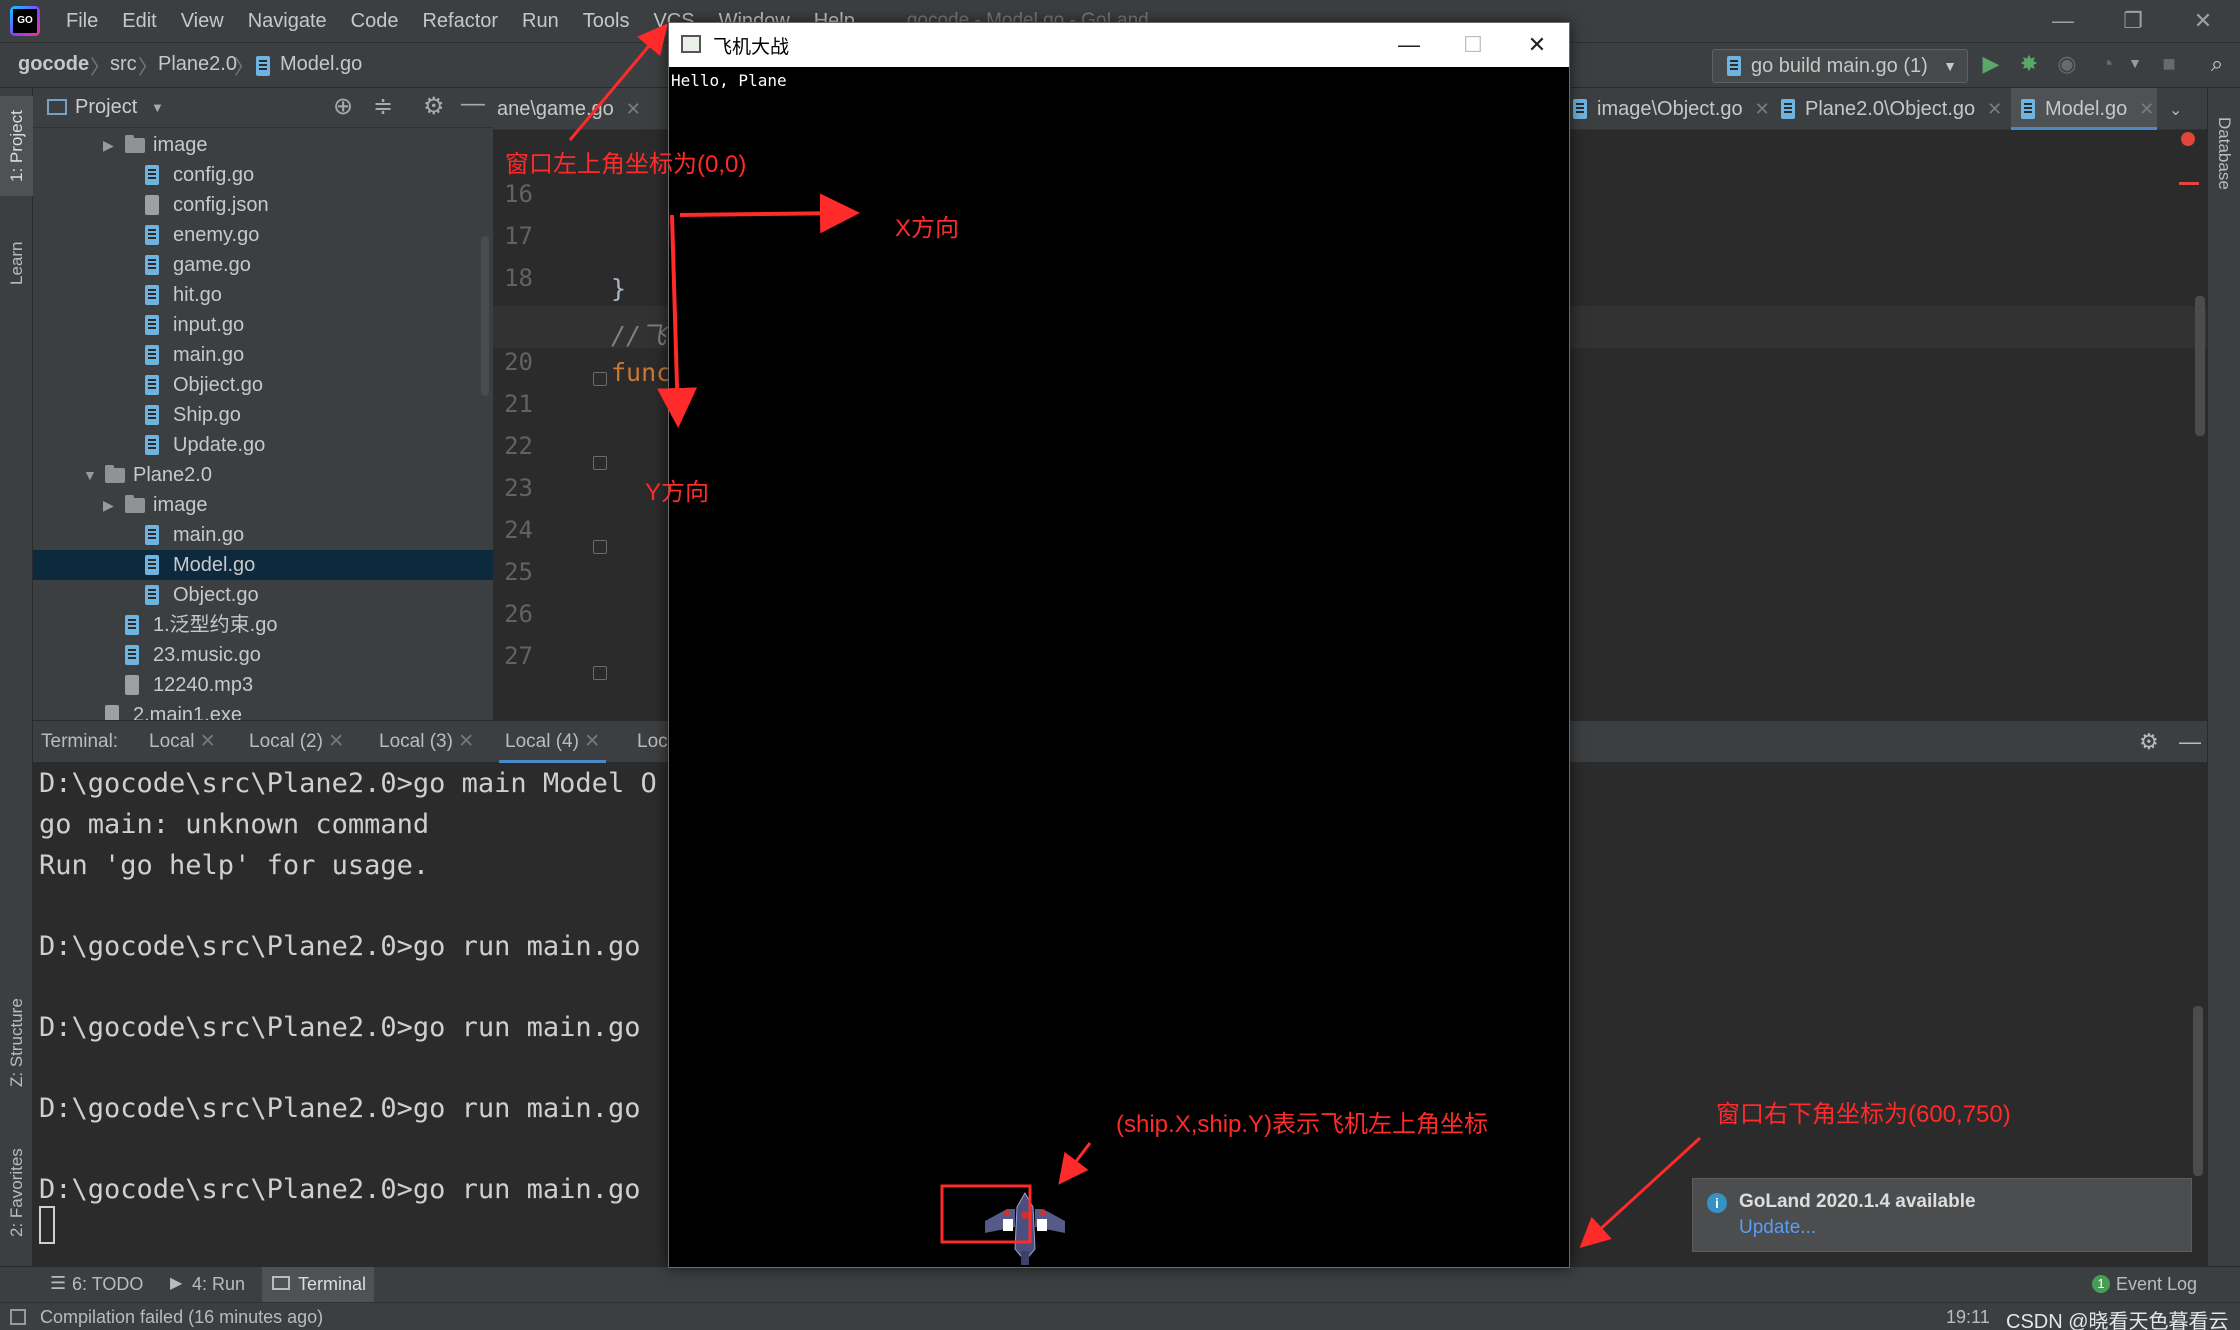  I want to click on menu-tools: Tools, so click(606, 21).